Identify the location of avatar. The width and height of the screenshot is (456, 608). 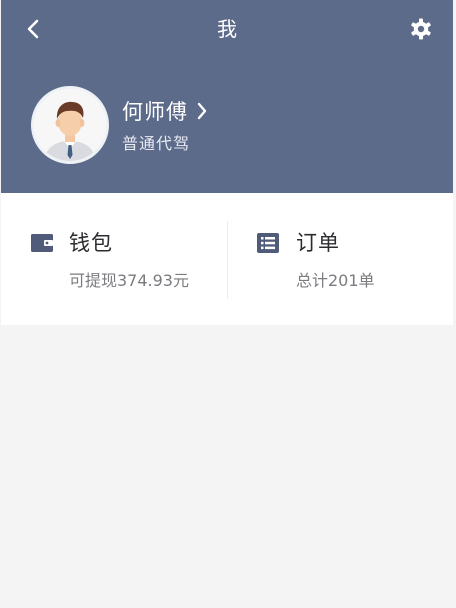
(70, 125).